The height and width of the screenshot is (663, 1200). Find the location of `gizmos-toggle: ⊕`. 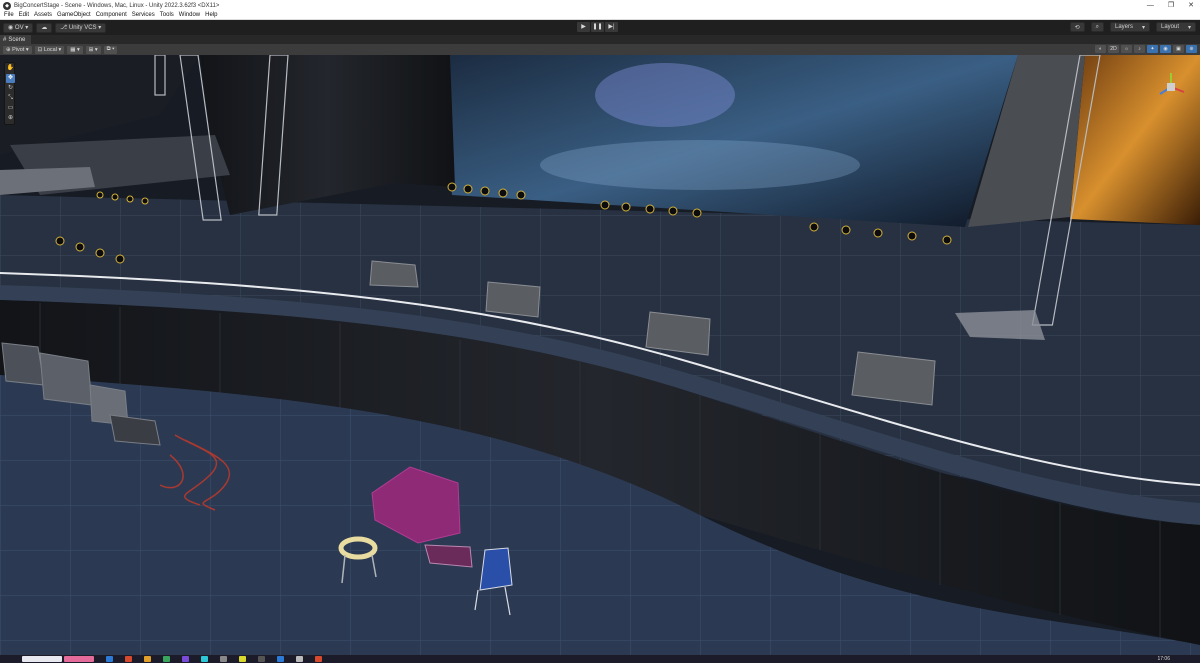

gizmos-toggle: ⊕ is located at coordinates (1191, 49).